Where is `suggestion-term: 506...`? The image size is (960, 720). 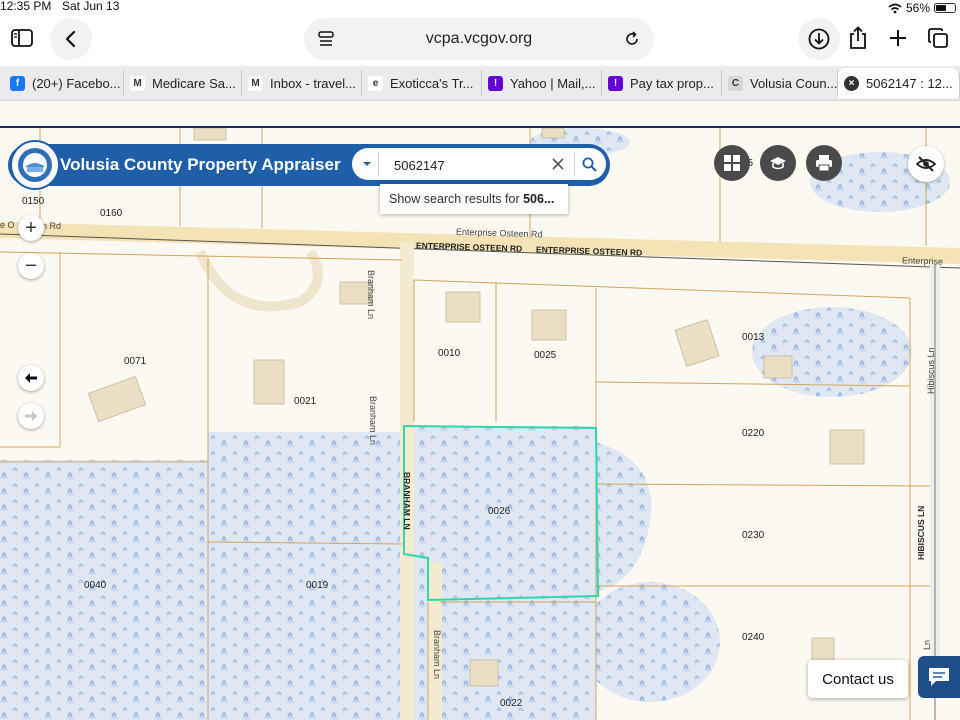 suggestion-term: 506... is located at coordinates (539, 199).